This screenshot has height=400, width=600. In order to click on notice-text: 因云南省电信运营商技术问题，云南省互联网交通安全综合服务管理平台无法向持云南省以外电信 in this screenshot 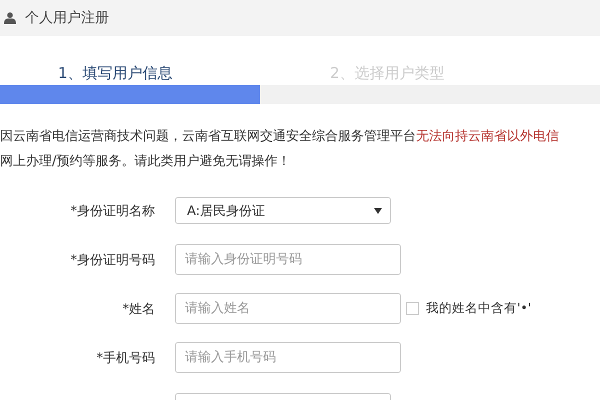, I will do `click(280, 137)`.